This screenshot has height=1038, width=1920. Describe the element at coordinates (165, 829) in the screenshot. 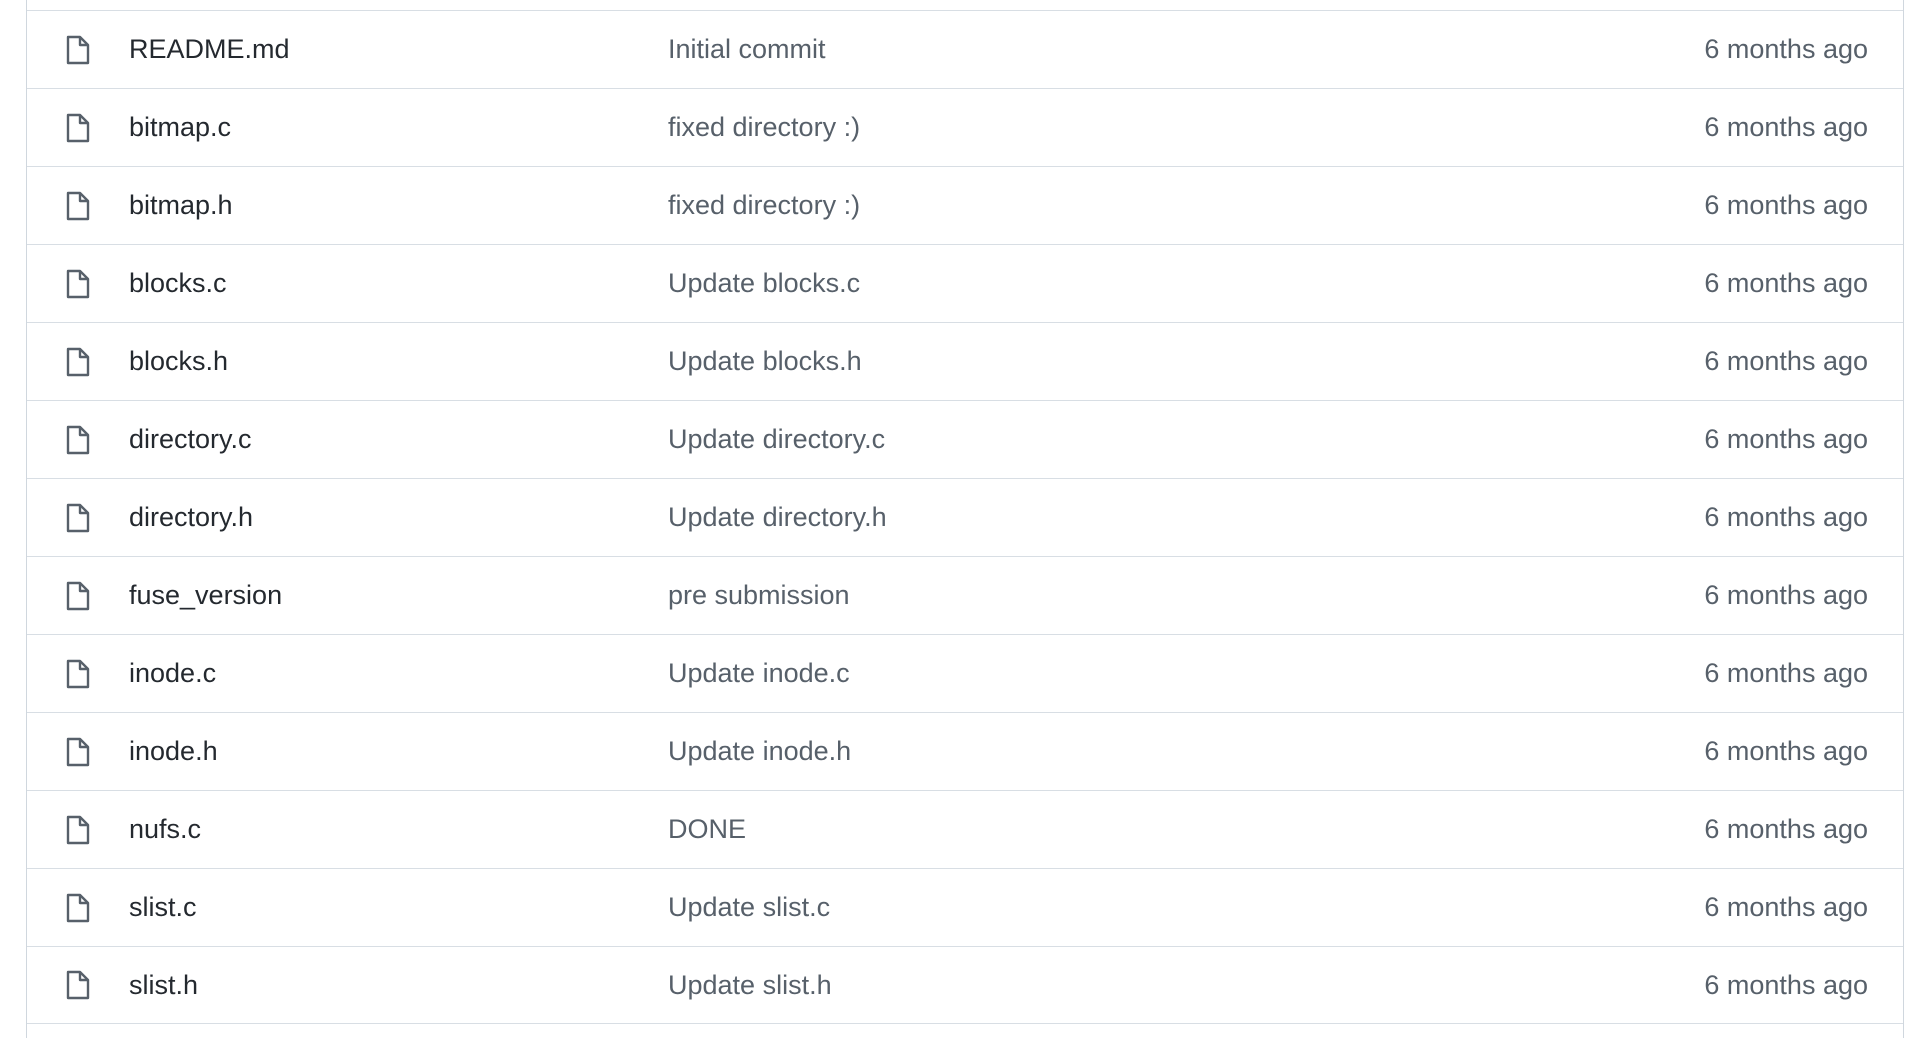

I see `file-name-link: nufs.c` at that location.